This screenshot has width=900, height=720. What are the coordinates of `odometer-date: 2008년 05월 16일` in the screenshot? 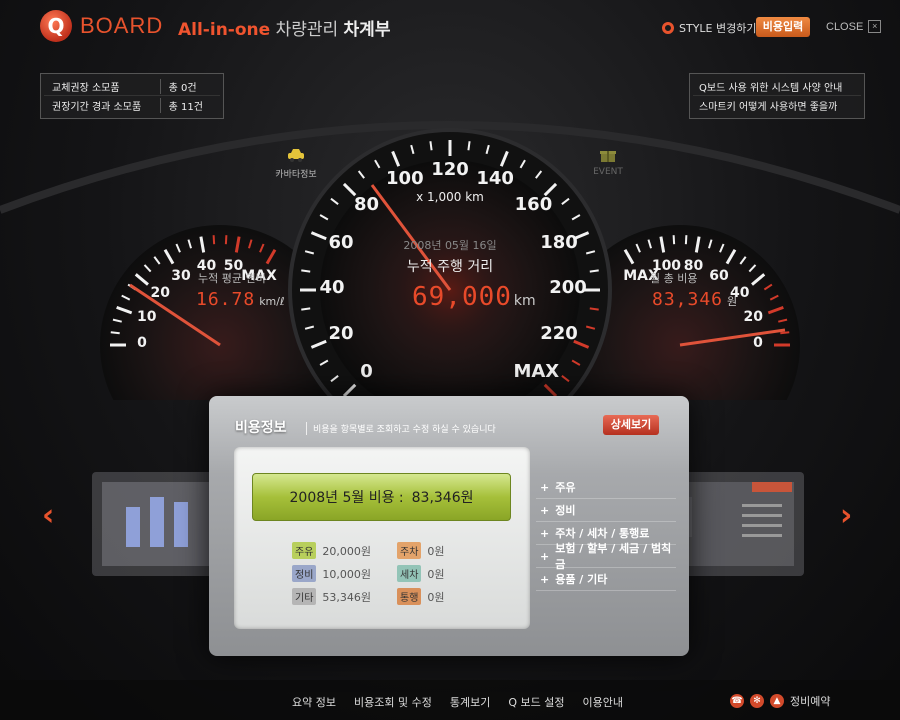 It's located at (450, 245).